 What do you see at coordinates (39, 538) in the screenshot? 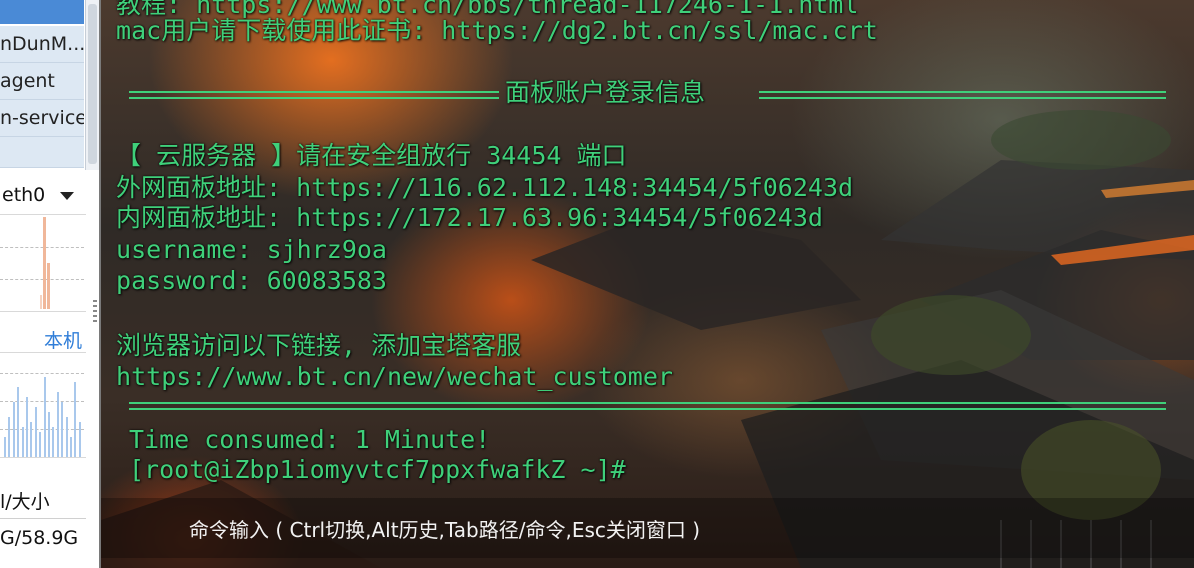
I see `disk-size-value: G/58.9G` at bounding box center [39, 538].